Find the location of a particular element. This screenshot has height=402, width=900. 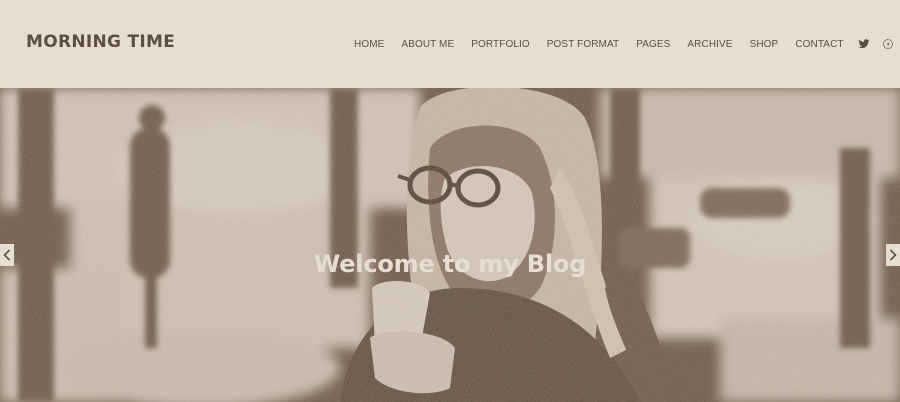

chevron-left-icon is located at coordinates (7, 255).